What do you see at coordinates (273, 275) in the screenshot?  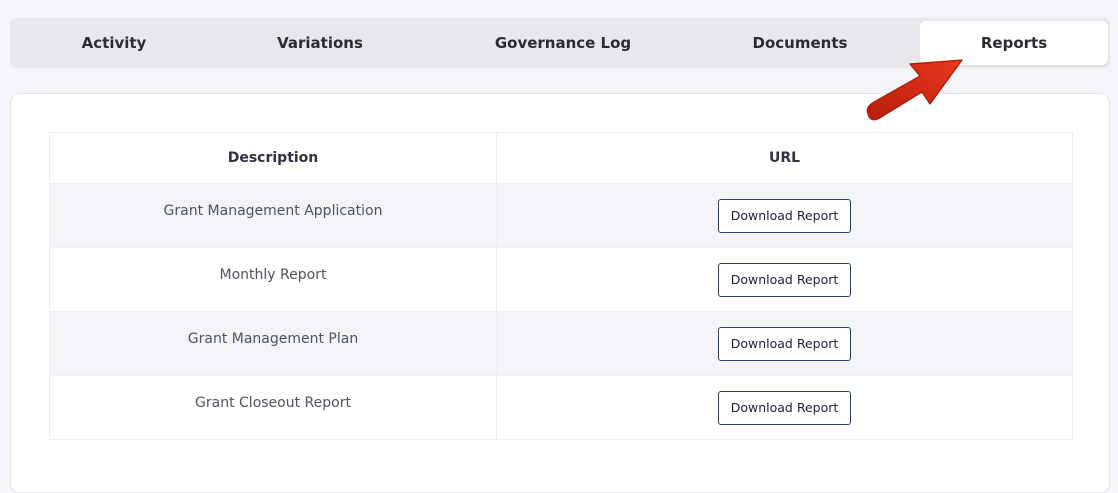 I see `row-description: Monthly Report` at bounding box center [273, 275].